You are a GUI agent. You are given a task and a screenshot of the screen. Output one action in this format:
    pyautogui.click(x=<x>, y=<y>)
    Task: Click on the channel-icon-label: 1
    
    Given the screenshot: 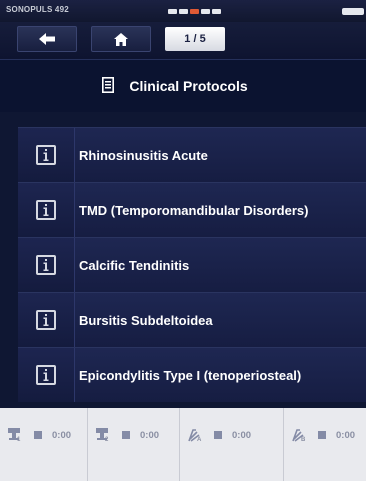 What is the action you would take?
    pyautogui.click(x=19, y=440)
    